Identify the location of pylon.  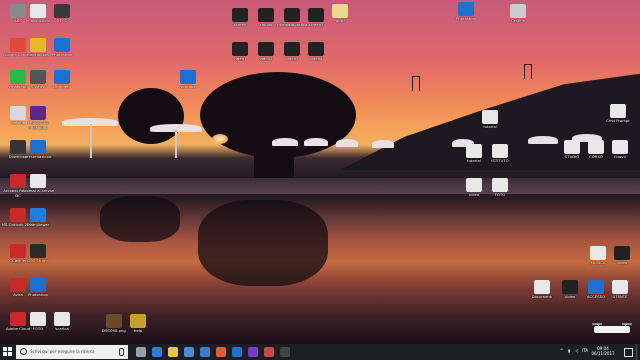
(416, 83).